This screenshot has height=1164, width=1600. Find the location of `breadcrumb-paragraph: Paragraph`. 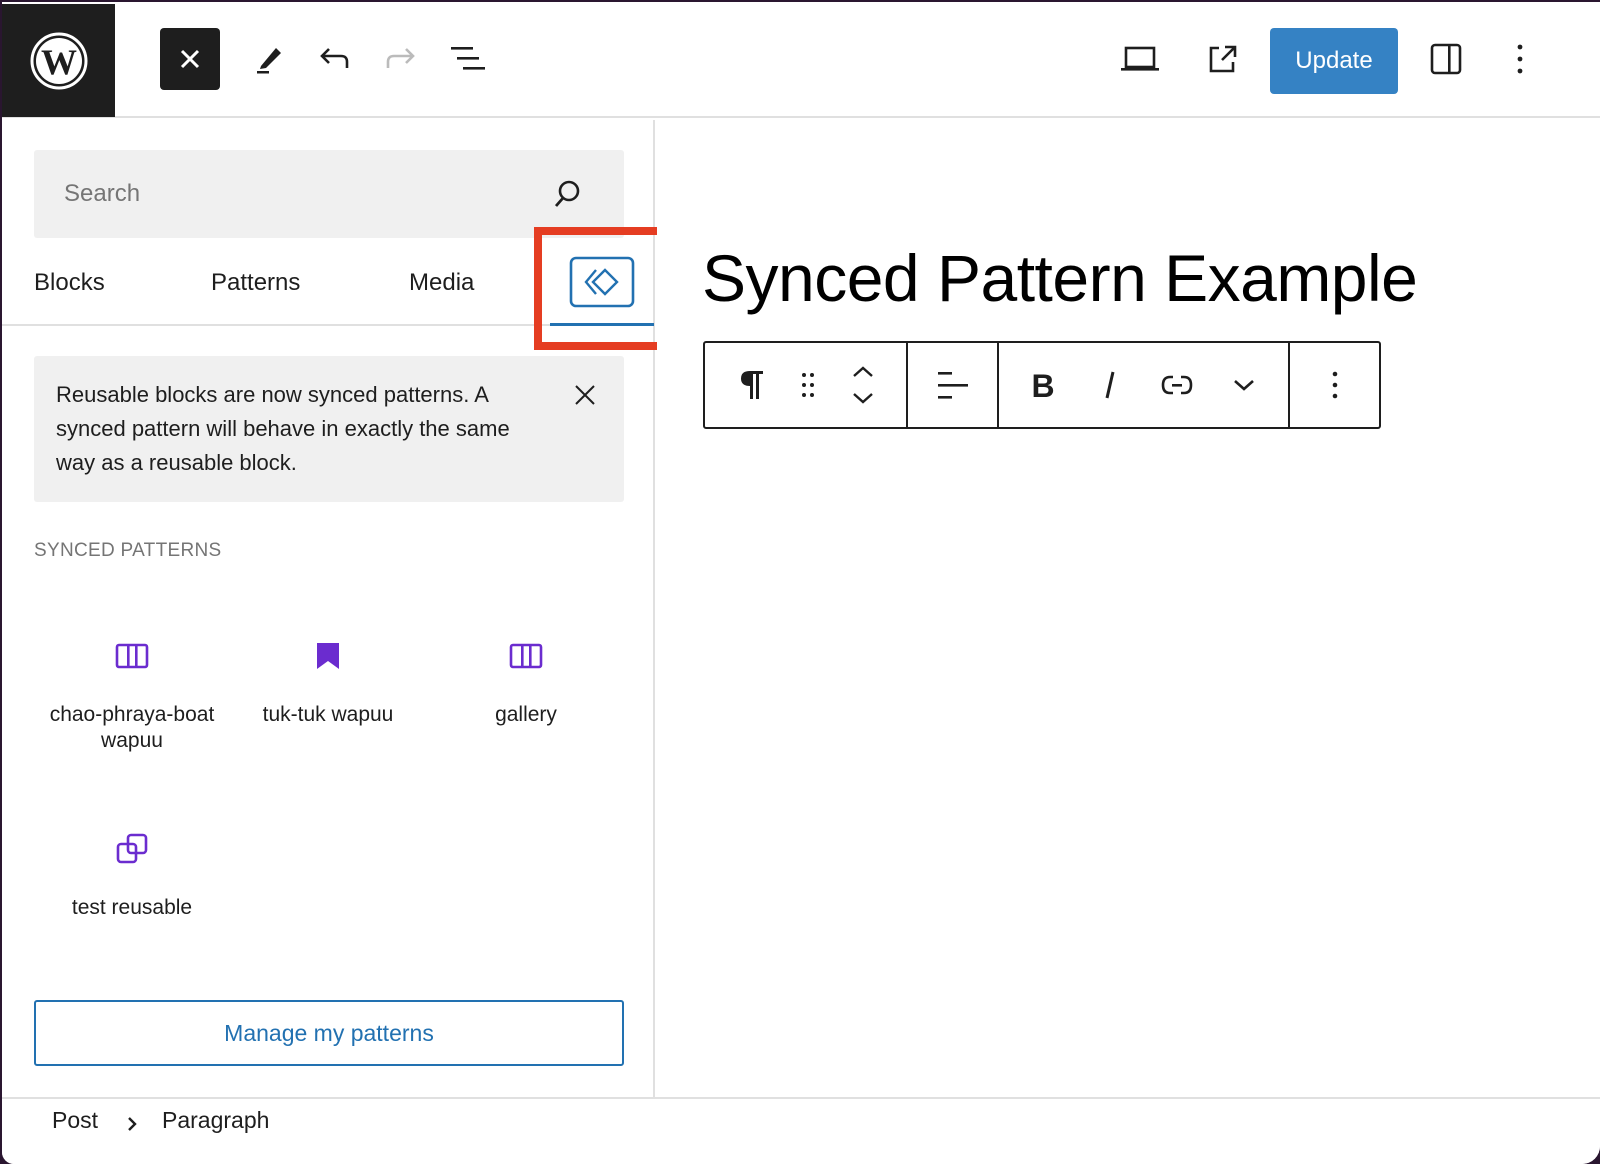

breadcrumb-paragraph: Paragraph is located at coordinates (215, 1120).